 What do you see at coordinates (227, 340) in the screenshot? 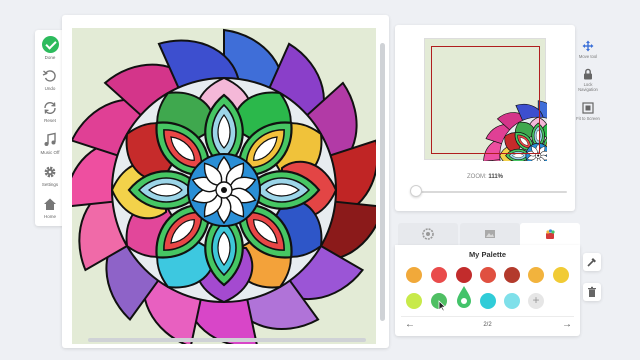
I see `horizontal-scrollbar` at bounding box center [227, 340].